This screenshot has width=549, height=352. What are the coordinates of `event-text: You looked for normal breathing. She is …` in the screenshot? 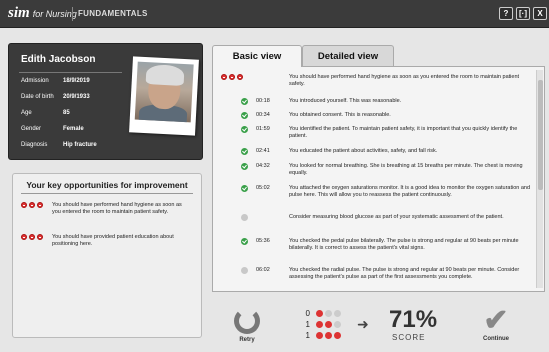 It's located at (406, 169).